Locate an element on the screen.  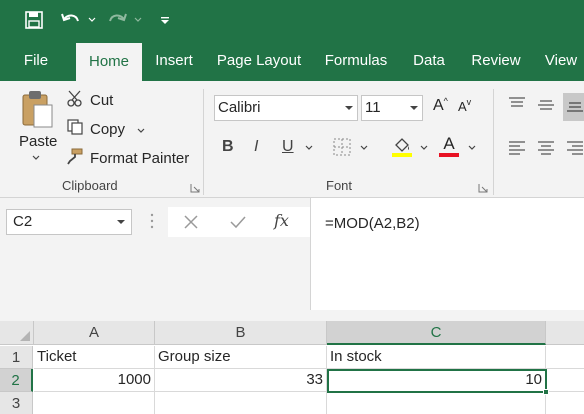
format-painter-label: Format Painter is located at coordinates (140, 158).